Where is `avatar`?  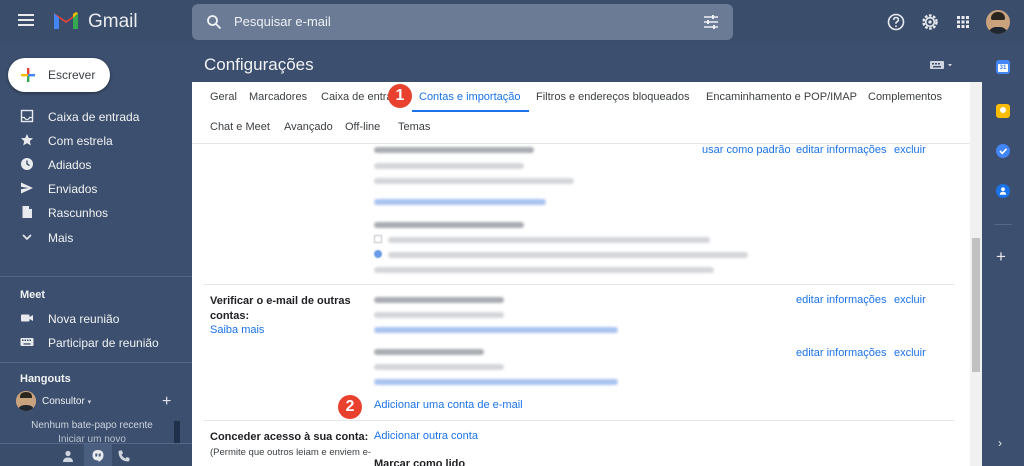 avatar is located at coordinates (26, 401).